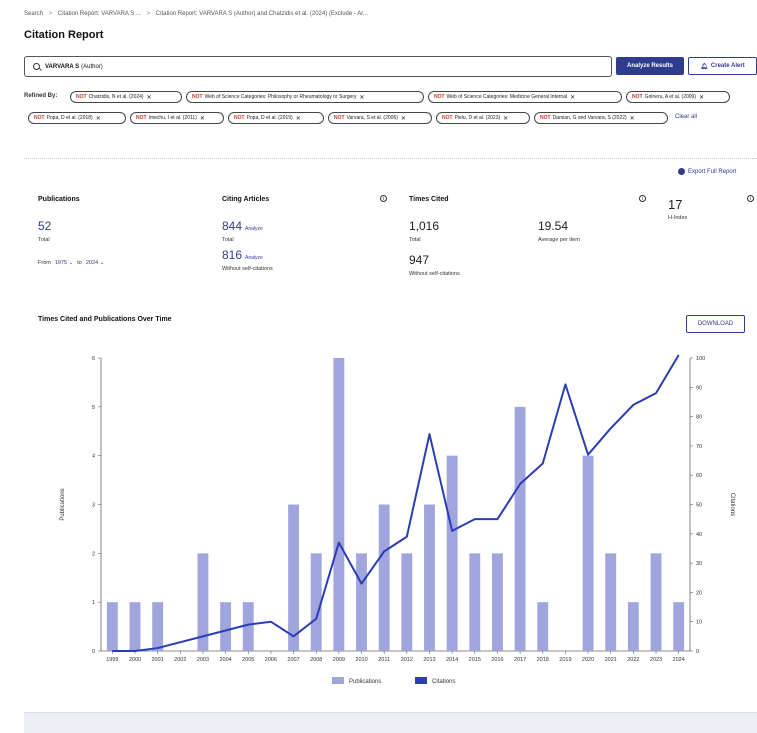 The width and height of the screenshot is (757, 733). Describe the element at coordinates (390, 722) in the screenshot. I see `footer-strip` at that location.